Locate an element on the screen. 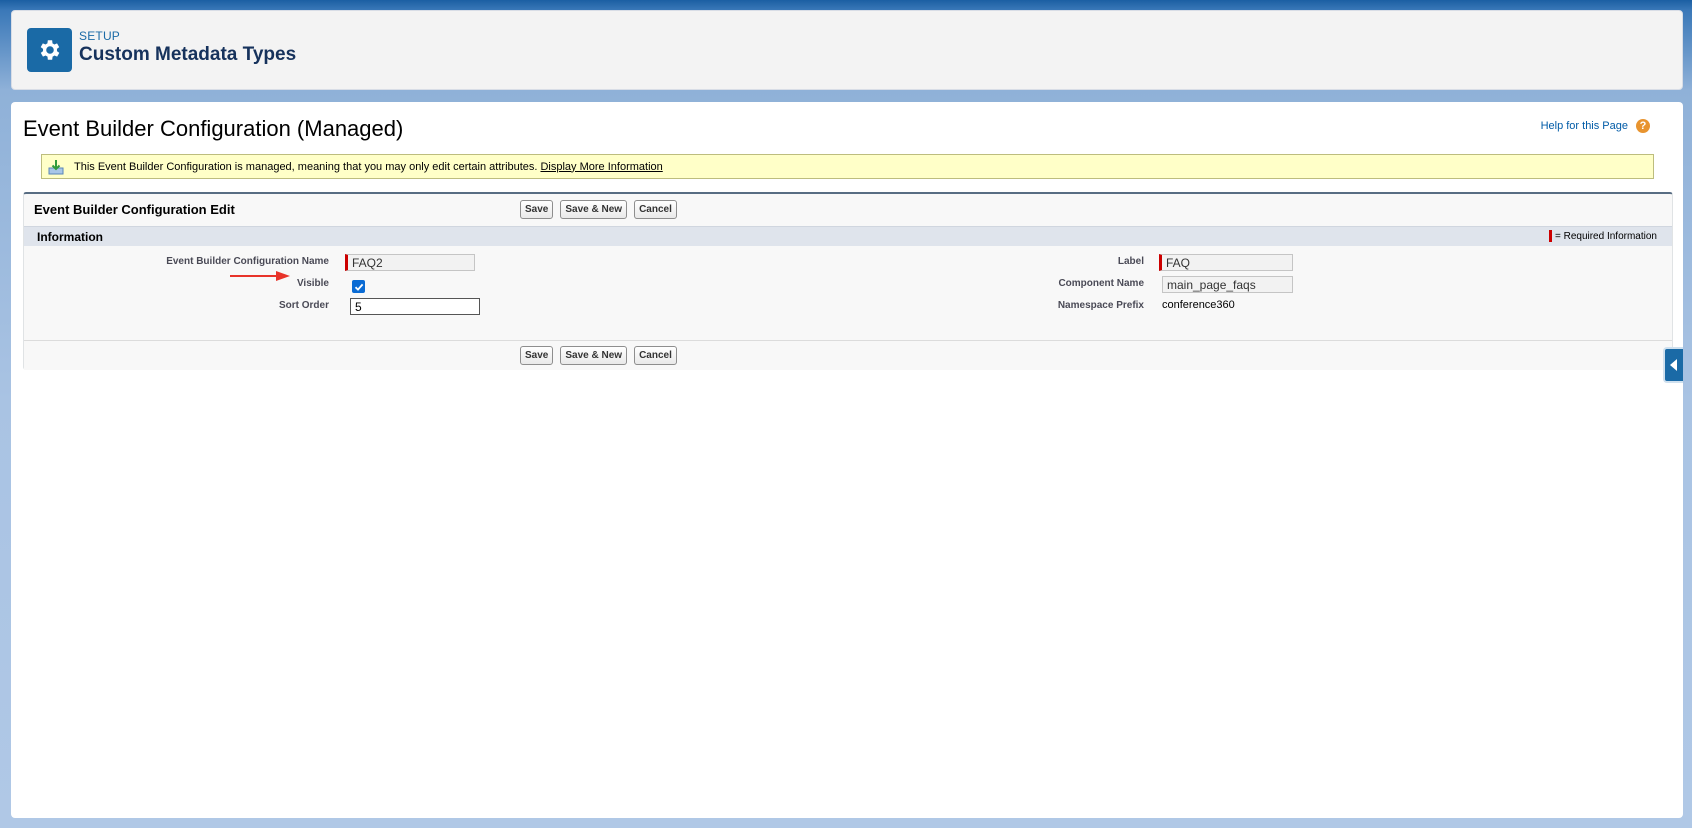 This screenshot has width=1692, height=828. chevron-left-icon is located at coordinates (1673, 365).